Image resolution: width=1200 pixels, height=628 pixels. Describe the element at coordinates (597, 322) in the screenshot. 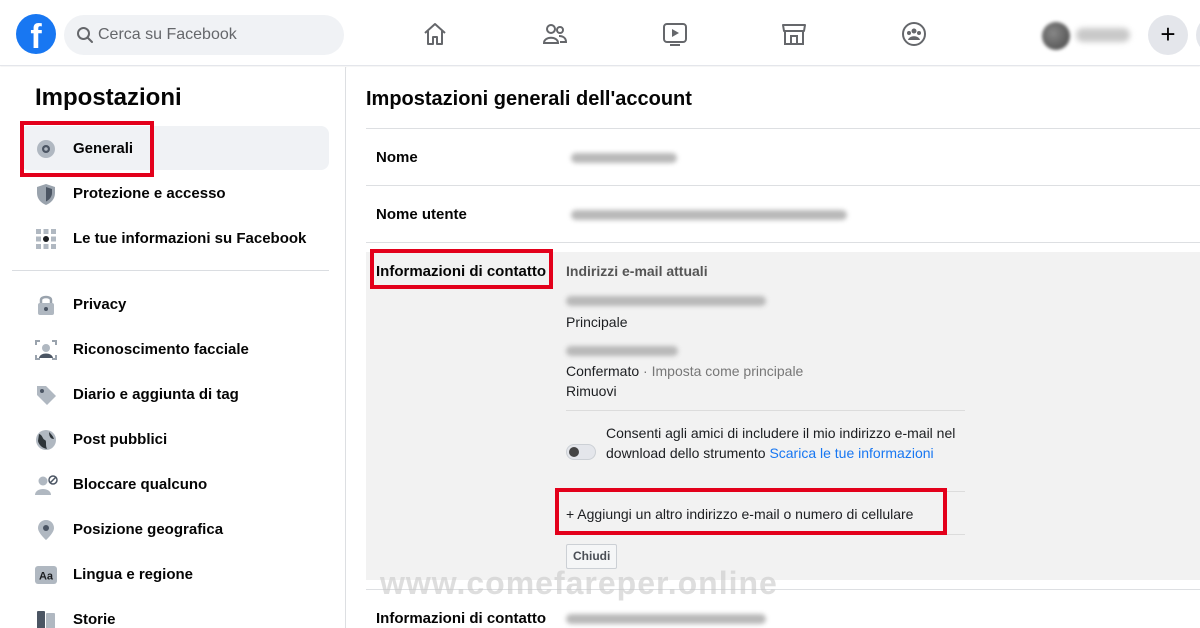

I see `primary-status: Principale` at that location.